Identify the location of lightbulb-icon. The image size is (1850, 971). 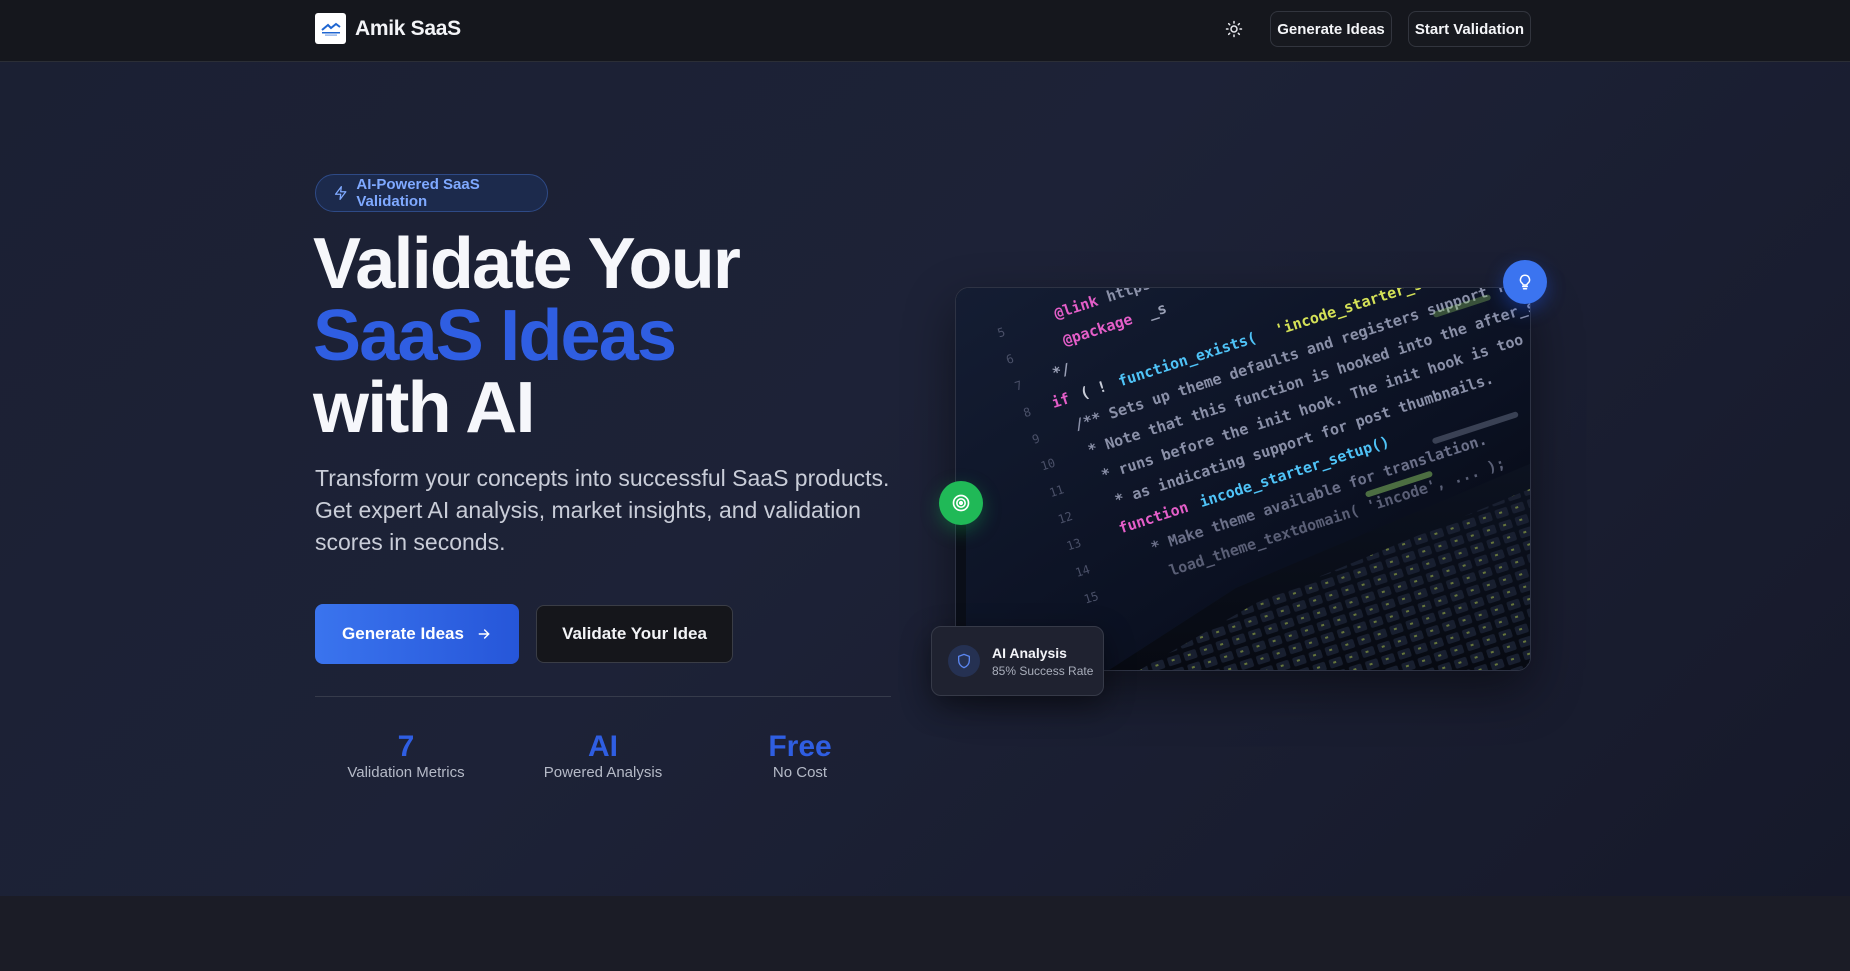
(1525, 282).